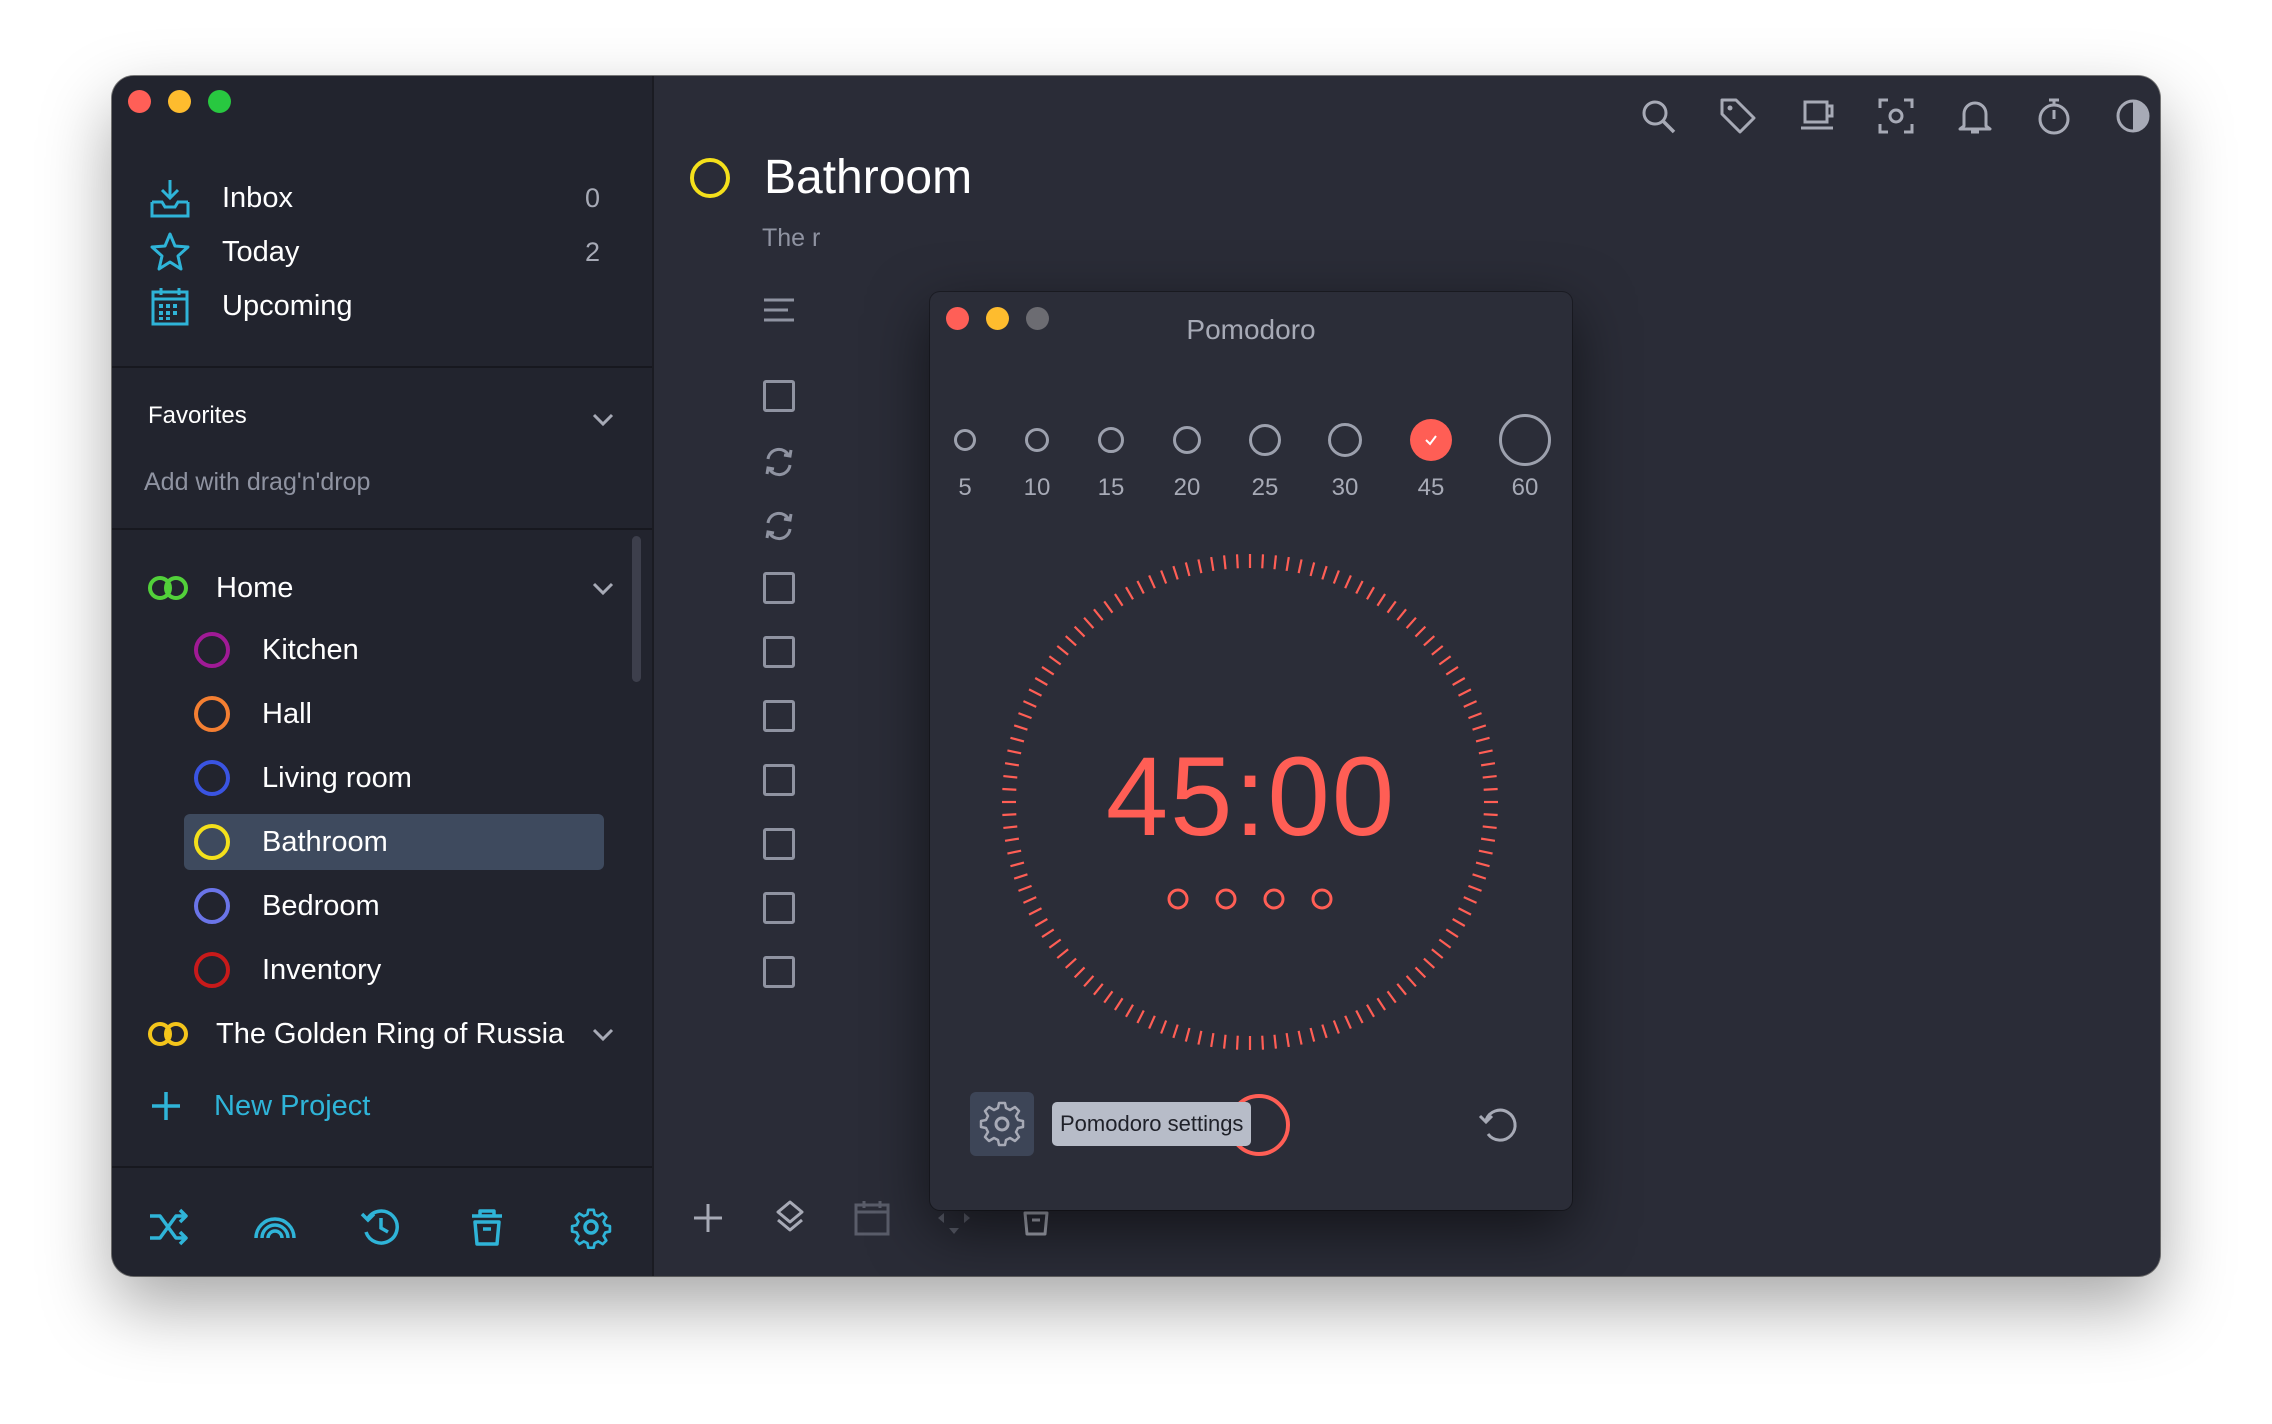 The height and width of the screenshot is (1424, 2272). Describe the element at coordinates (404, 778) in the screenshot. I see `project-living-room: Living room` at that location.